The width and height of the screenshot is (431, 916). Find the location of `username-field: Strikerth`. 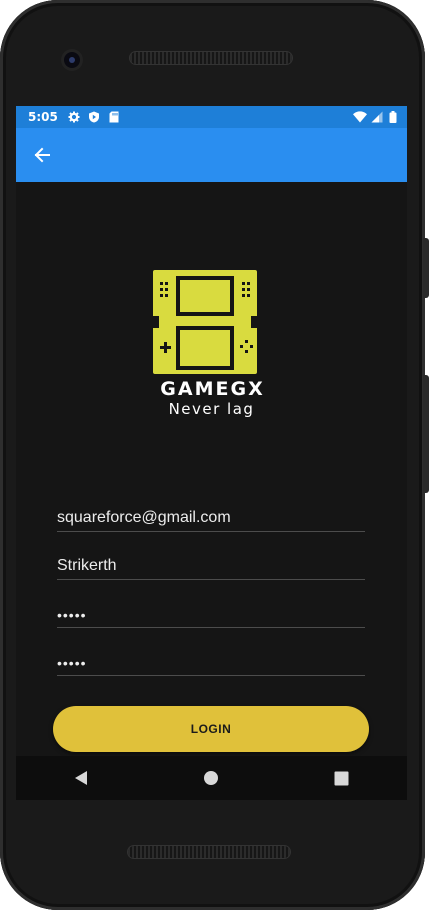

username-field: Strikerth is located at coordinates (211, 563).